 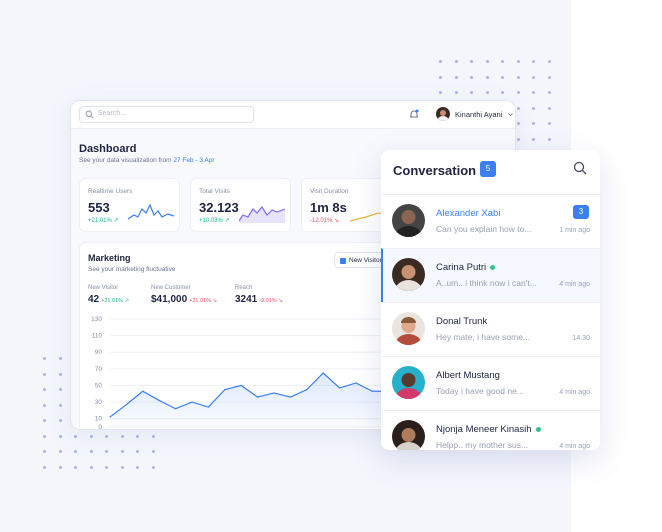 What do you see at coordinates (468, 213) in the screenshot?
I see `contact-name: Alexander Xabi` at bounding box center [468, 213].